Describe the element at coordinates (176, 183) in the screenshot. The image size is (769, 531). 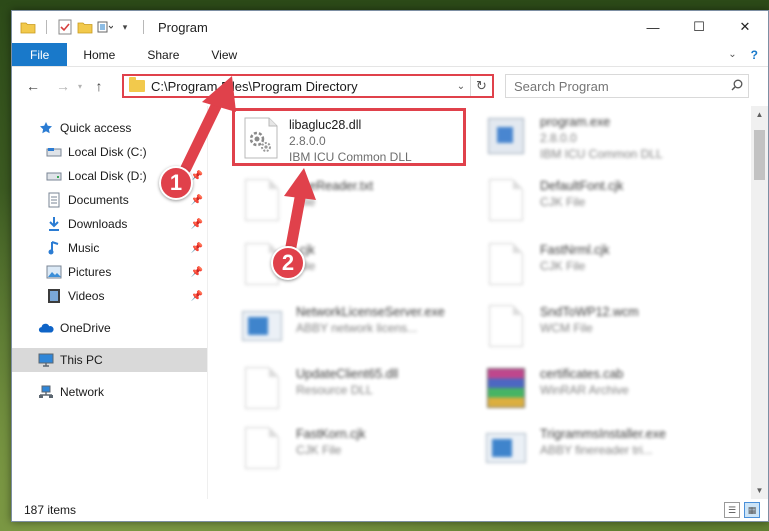
I see `step-1-badge: 1` at that location.